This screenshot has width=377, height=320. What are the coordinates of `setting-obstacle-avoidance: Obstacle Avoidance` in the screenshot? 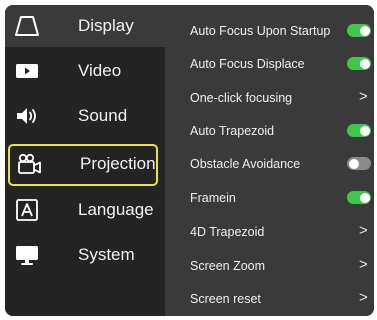 It's located at (269, 164).